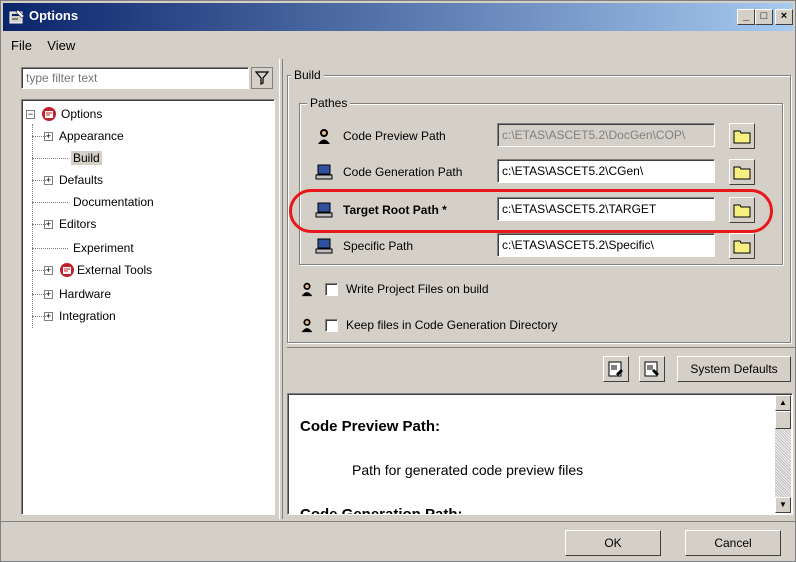 The height and width of the screenshot is (562, 796). Describe the element at coordinates (784, 17) in the screenshot. I see `close-button: ×` at that location.